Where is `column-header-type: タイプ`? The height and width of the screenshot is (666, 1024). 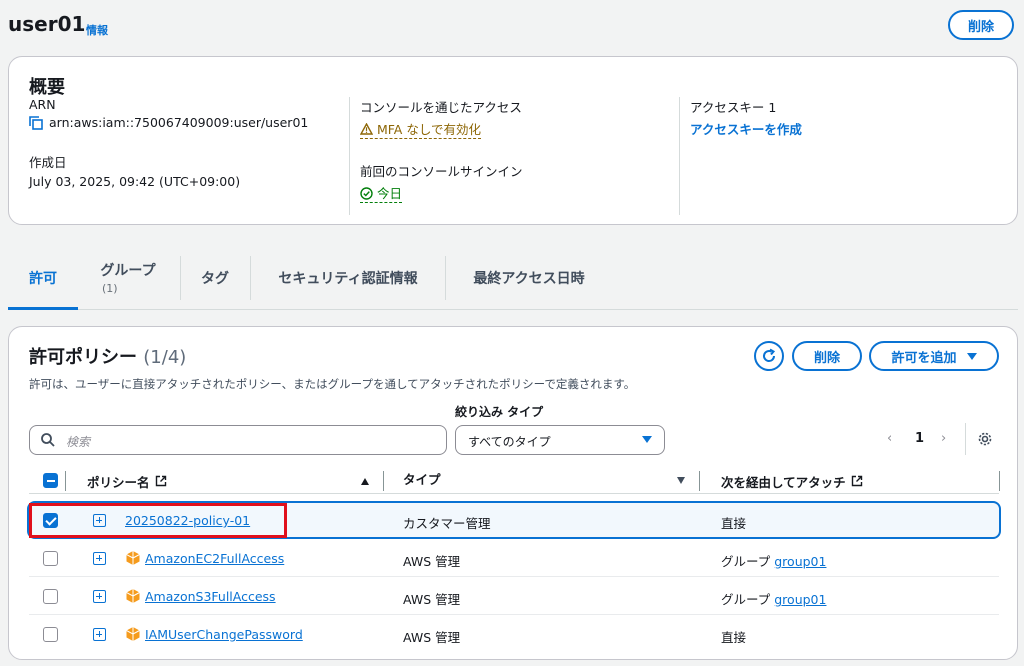 column-header-type: タイプ is located at coordinates (422, 481).